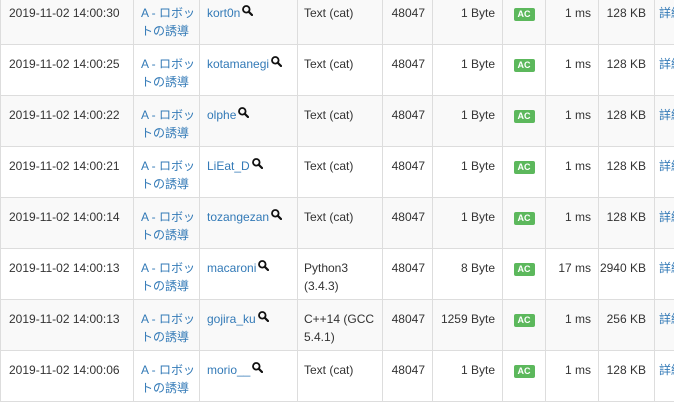 This screenshot has height=409, width=674. I want to click on user-cell: kort0n, so click(248, 22).